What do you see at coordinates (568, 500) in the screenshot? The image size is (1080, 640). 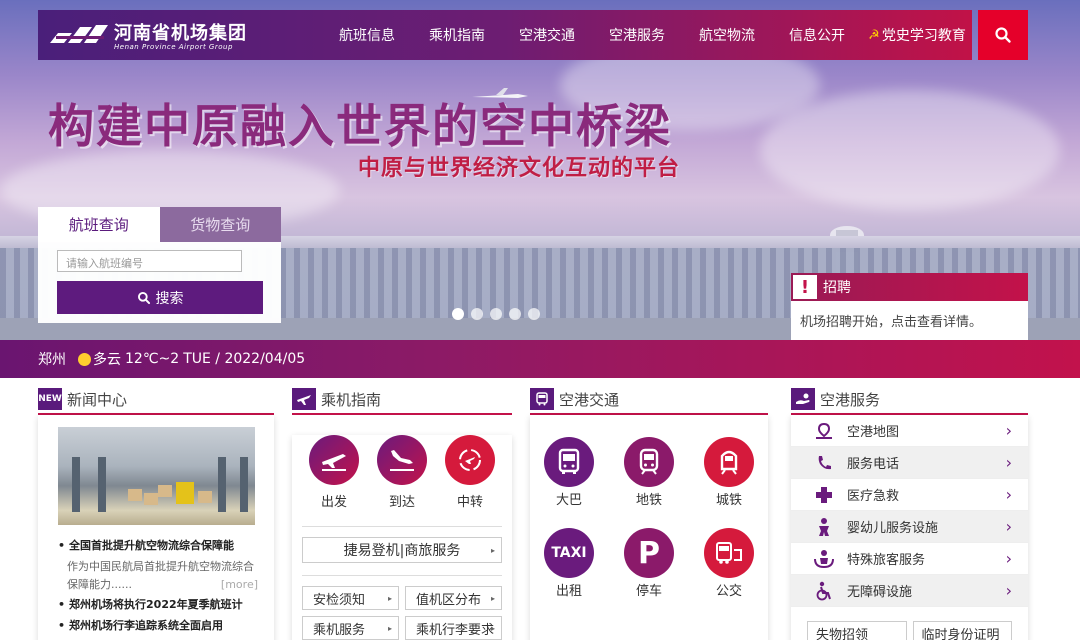 I see `bus-label: 大巴` at bounding box center [568, 500].